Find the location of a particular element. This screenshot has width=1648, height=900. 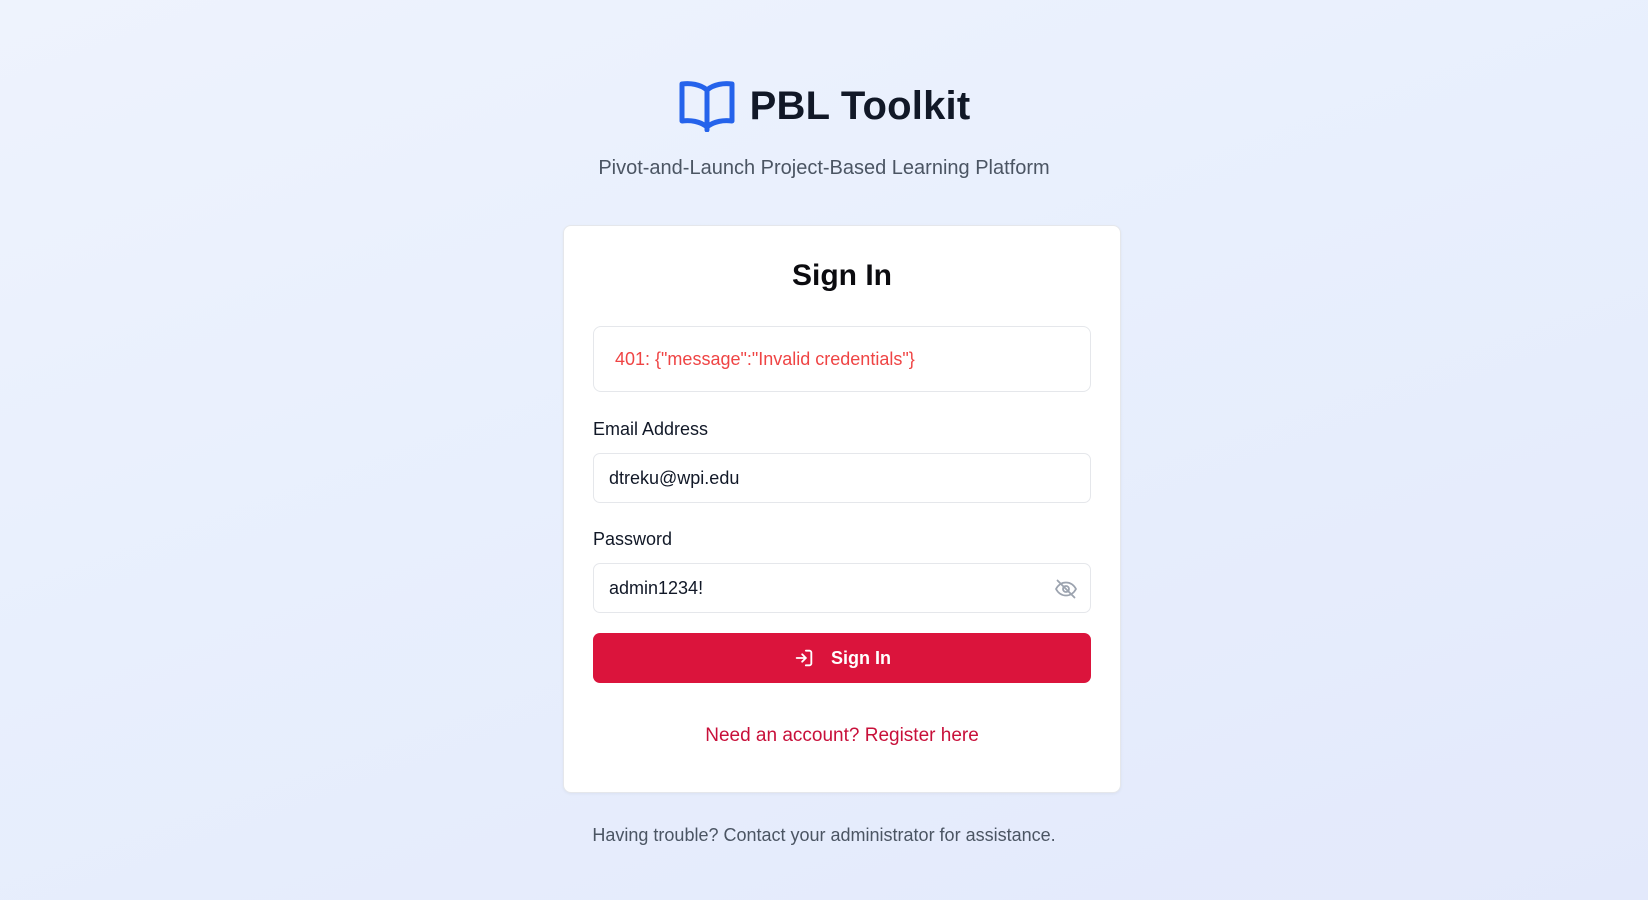

brand: PBL Toolkit is located at coordinates (824, 106).